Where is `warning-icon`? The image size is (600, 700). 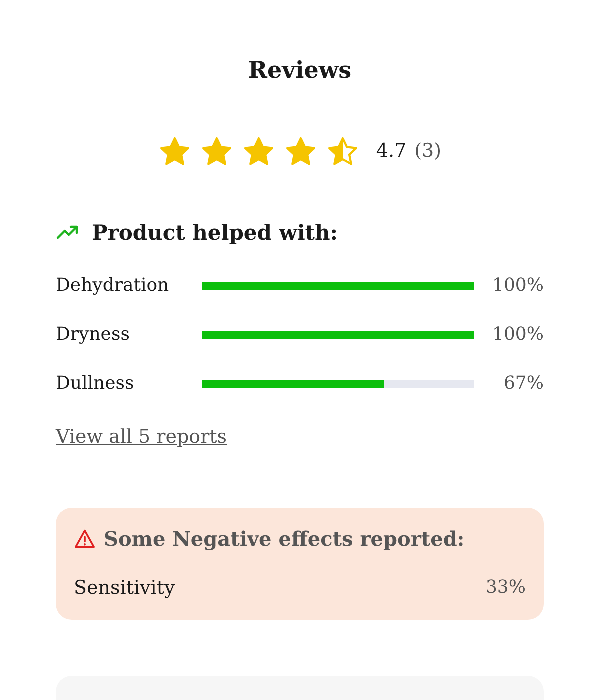
warning-icon is located at coordinates (85, 538).